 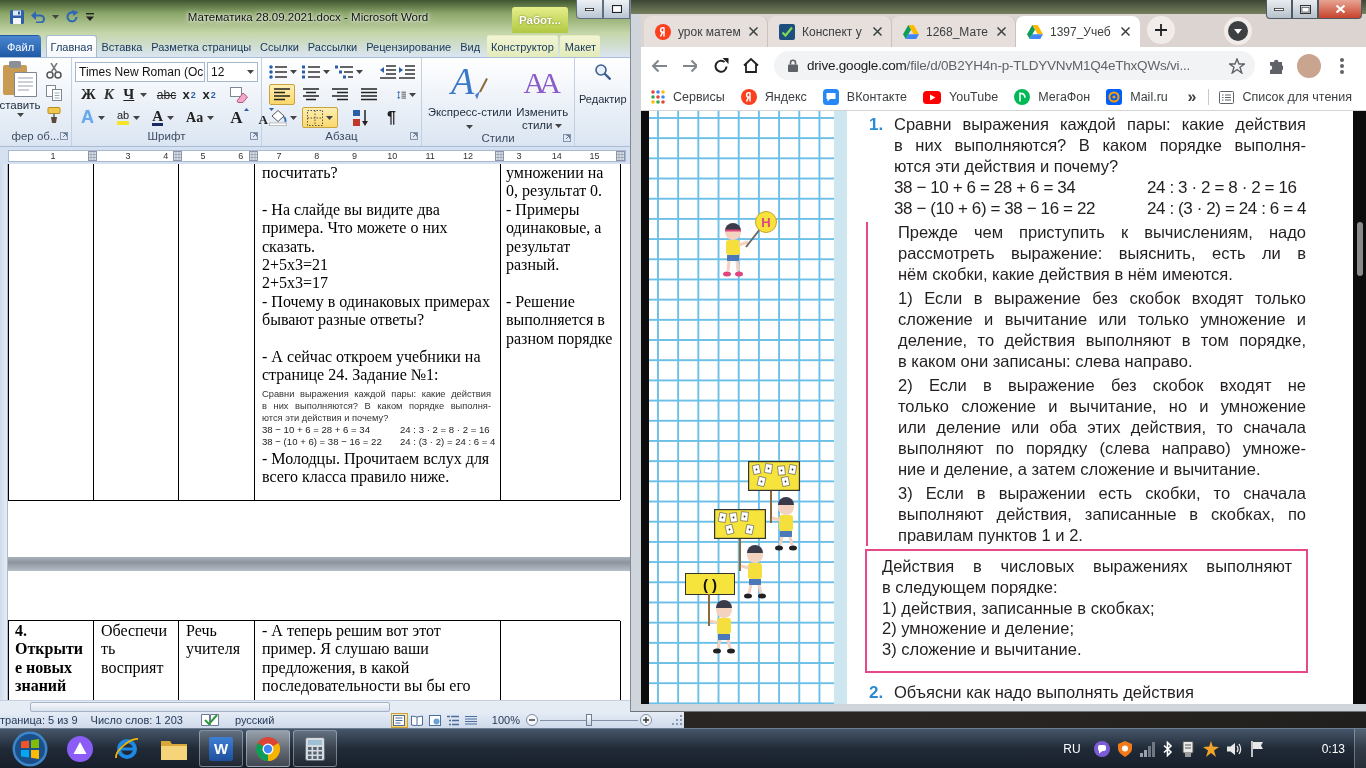 What do you see at coordinates (1237, 65) in the screenshot?
I see `star-icon` at bounding box center [1237, 65].